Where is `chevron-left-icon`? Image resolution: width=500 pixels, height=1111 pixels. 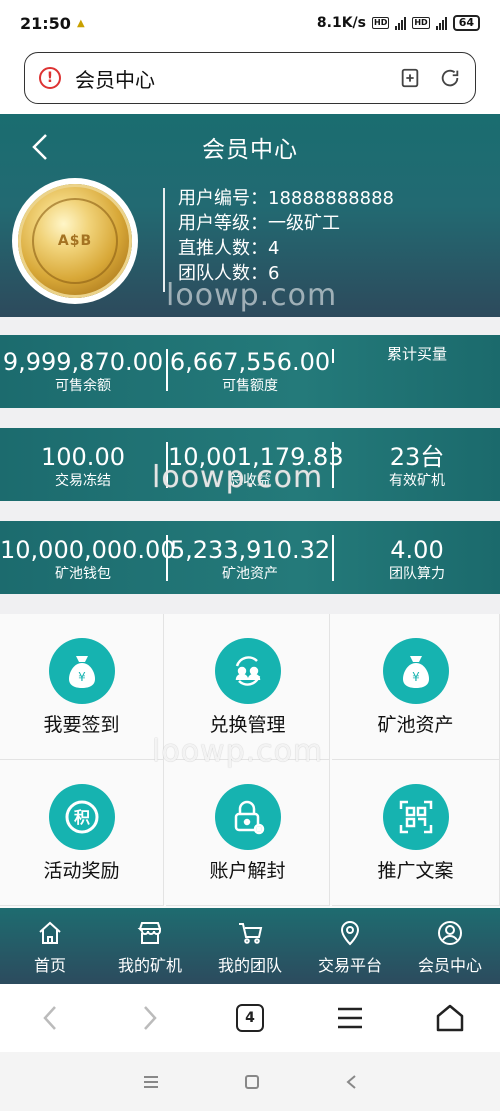
chevron-left-icon is located at coordinates (49, 1018).